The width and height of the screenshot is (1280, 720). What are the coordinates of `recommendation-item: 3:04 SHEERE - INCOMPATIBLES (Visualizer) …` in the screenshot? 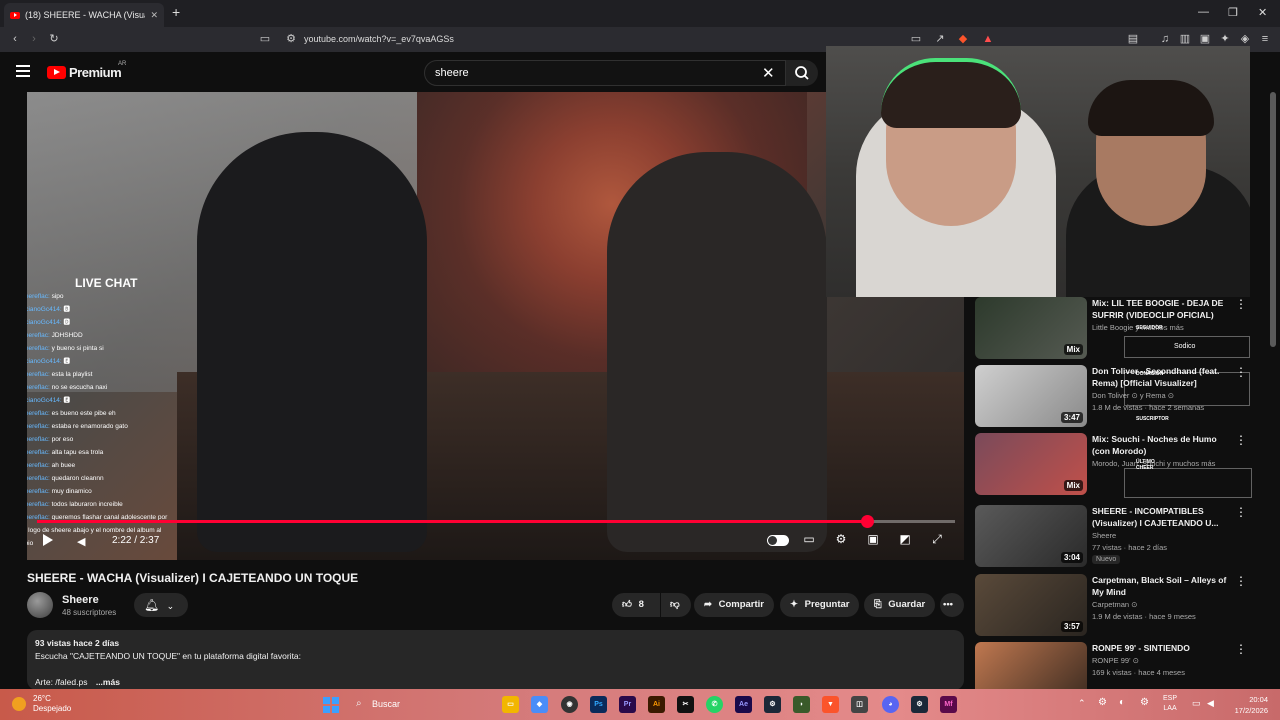 It's located at (1120, 540).